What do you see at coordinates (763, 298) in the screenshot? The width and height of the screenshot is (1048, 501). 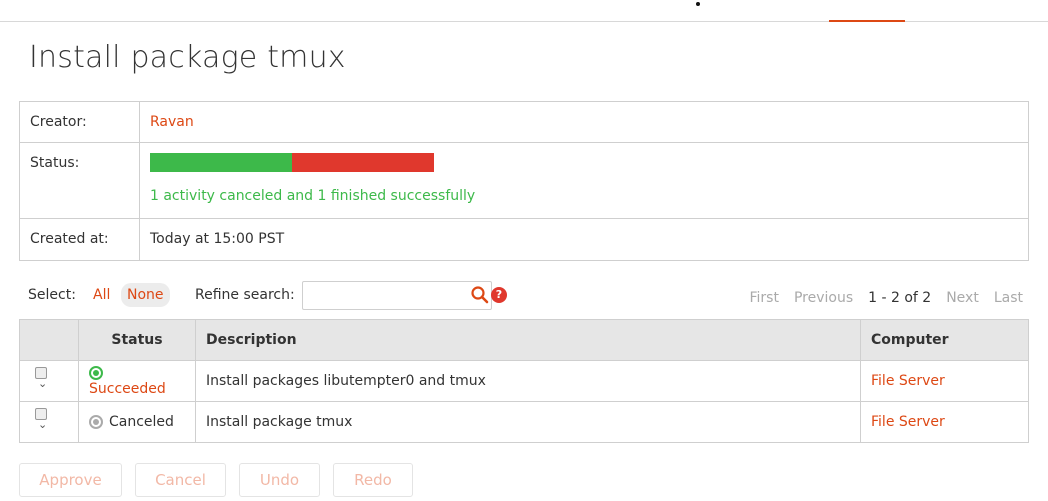 I see `pager-first-link: First` at bounding box center [763, 298].